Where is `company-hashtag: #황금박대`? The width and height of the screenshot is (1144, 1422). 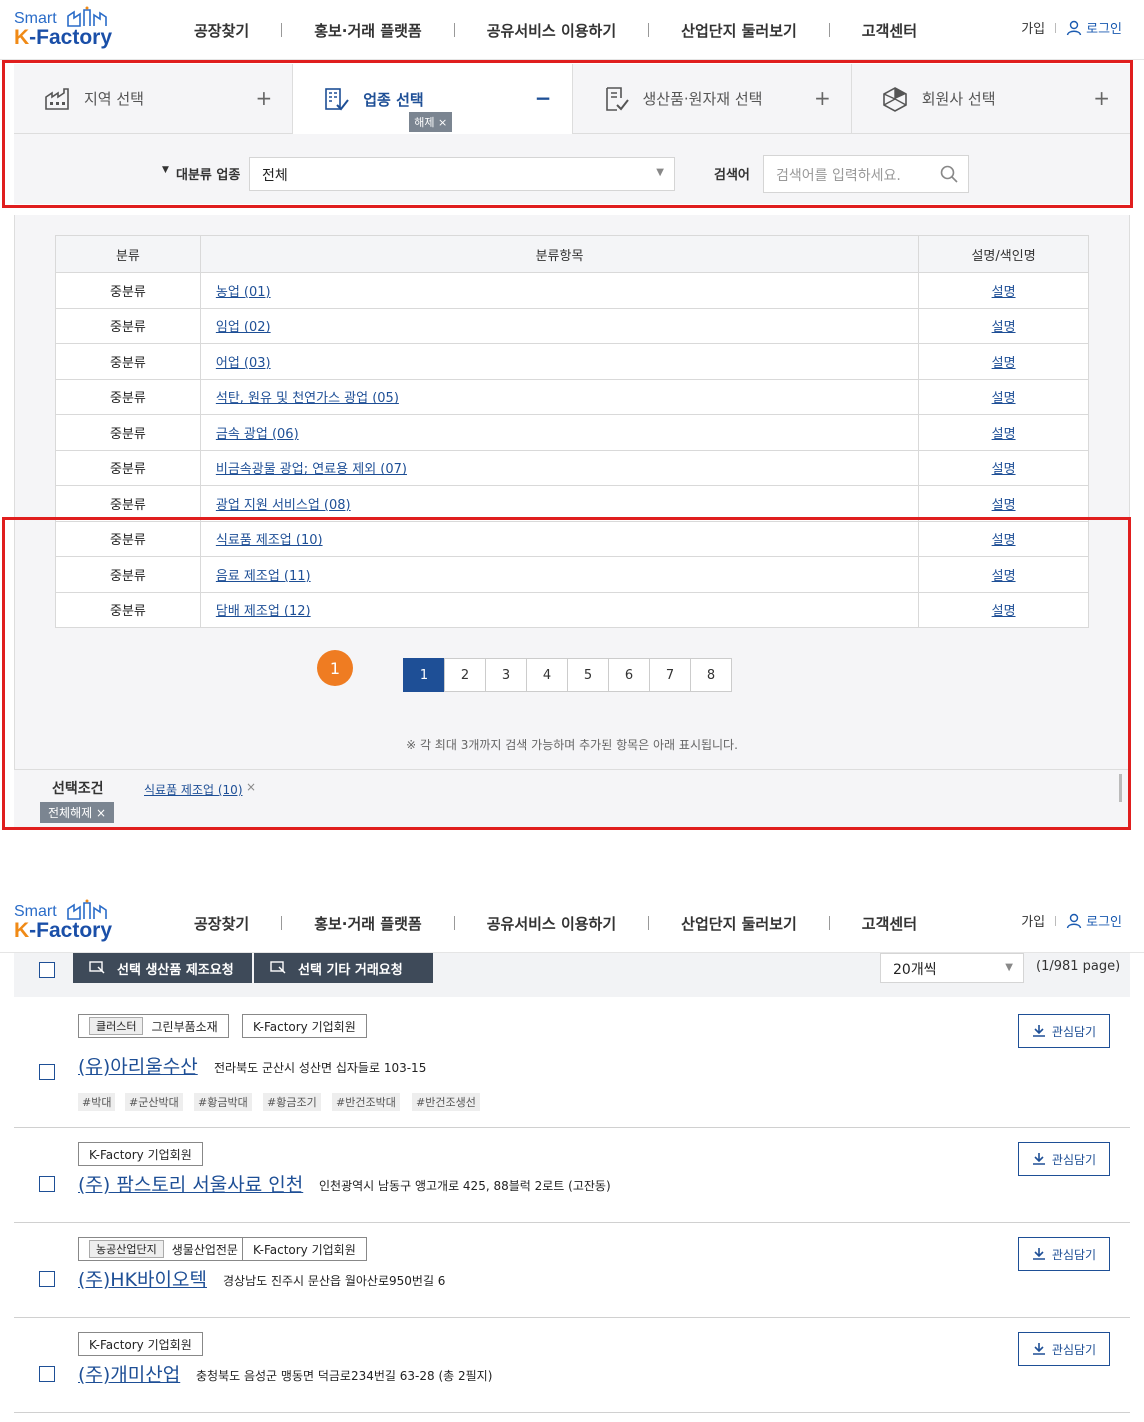
company-hashtag: #황금박대 is located at coordinates (223, 1102).